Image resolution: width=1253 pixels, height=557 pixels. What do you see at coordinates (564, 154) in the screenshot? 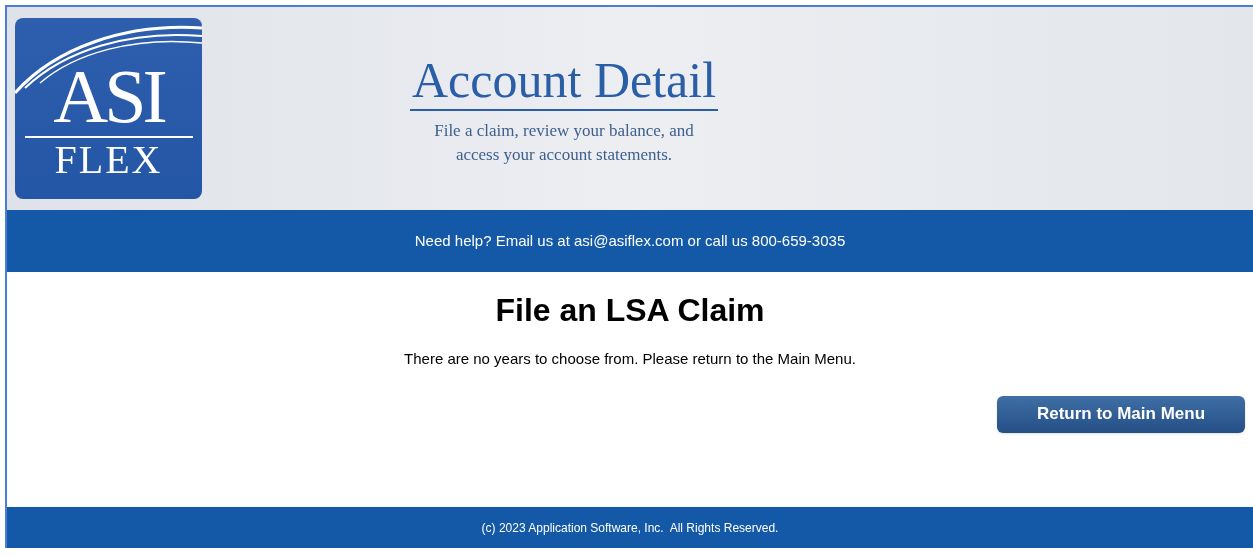
I see `subtitle-text: access your account statements.` at bounding box center [564, 154].